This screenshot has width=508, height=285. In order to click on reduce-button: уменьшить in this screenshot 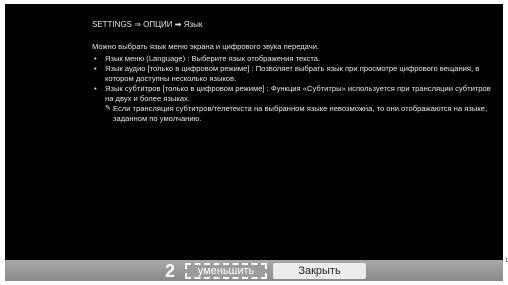, I will do `click(226, 271)`.